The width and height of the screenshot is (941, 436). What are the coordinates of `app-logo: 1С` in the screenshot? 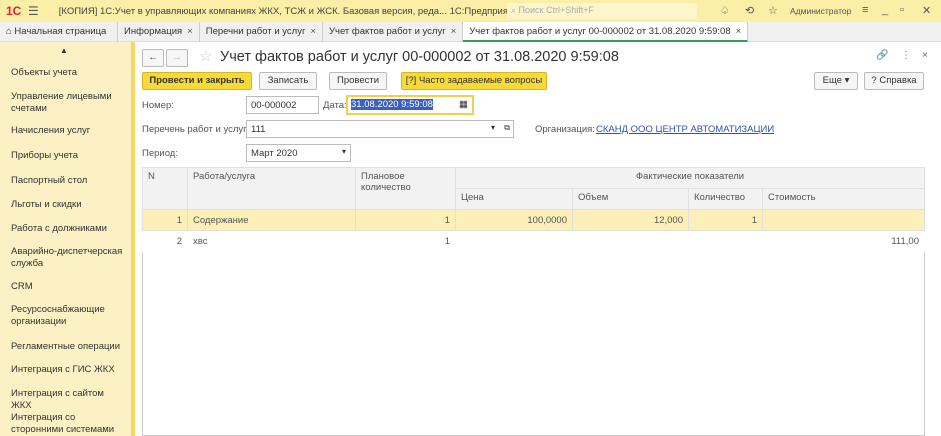 It's located at (14, 11).